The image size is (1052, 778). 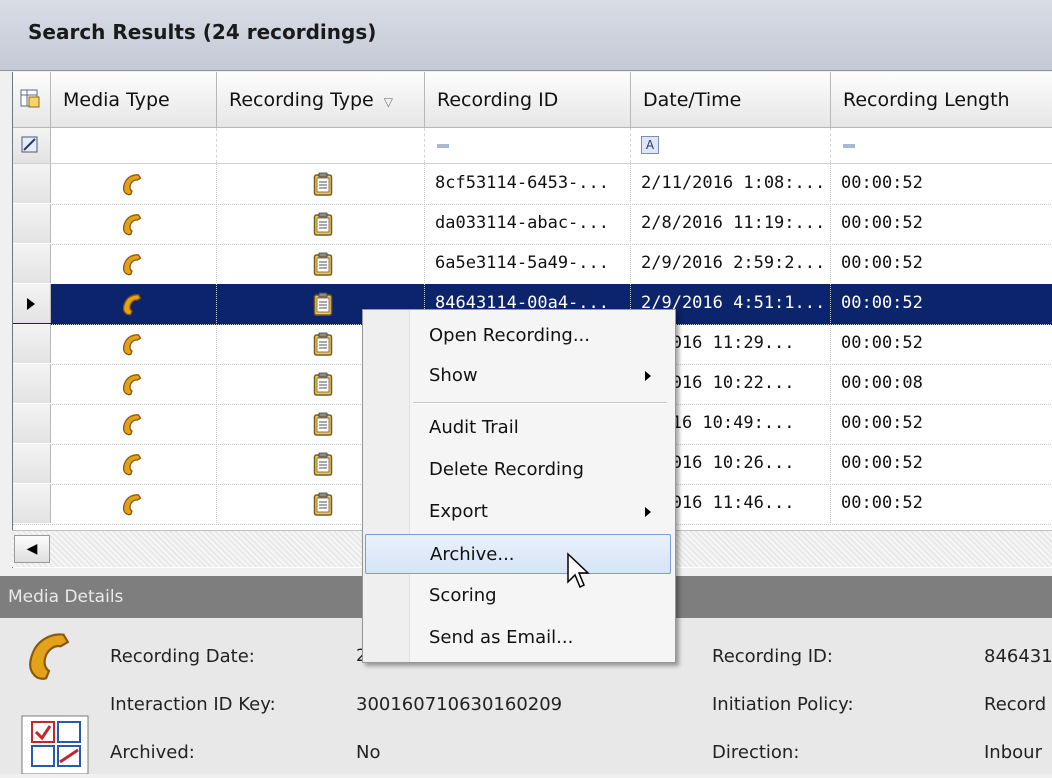 What do you see at coordinates (783, 704) in the screenshot?
I see `initiation-policy-label: Initiation Policy:` at bounding box center [783, 704].